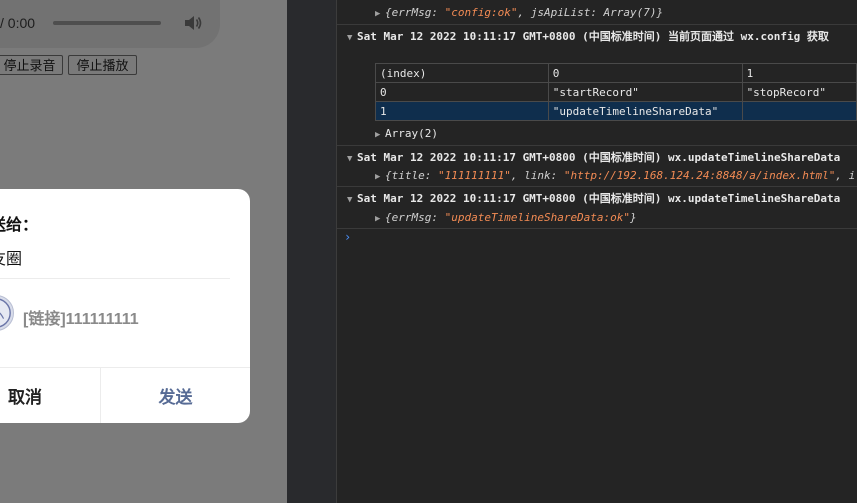 Image resolution: width=857 pixels, height=503 pixels. Describe the element at coordinates (7, 313) in the screenshot. I see `link-thumbnail` at that location.